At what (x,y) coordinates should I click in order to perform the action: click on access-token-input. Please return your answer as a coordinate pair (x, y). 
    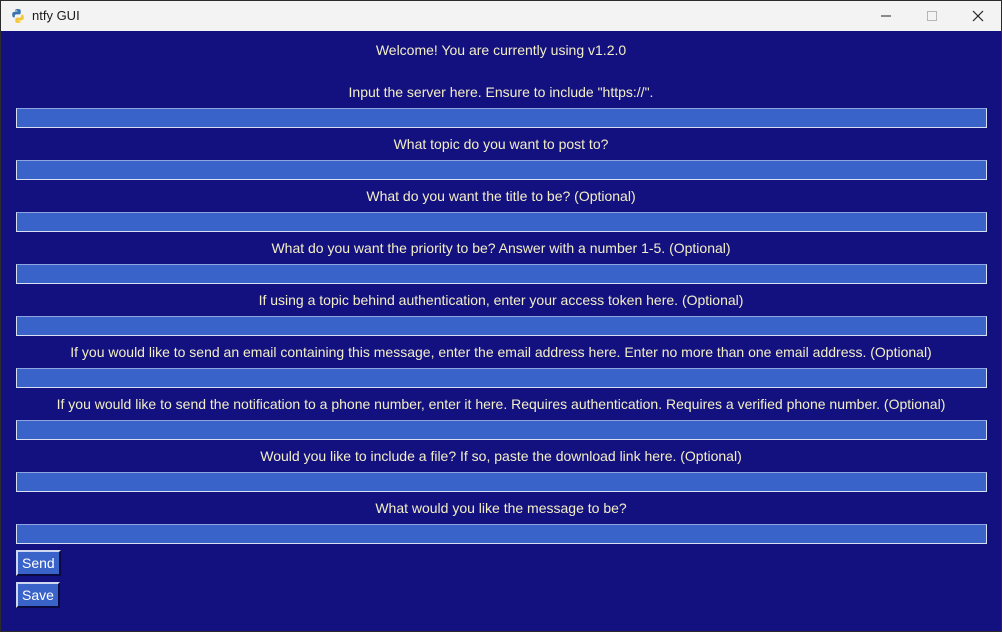
    Looking at the image, I should click on (501, 326).